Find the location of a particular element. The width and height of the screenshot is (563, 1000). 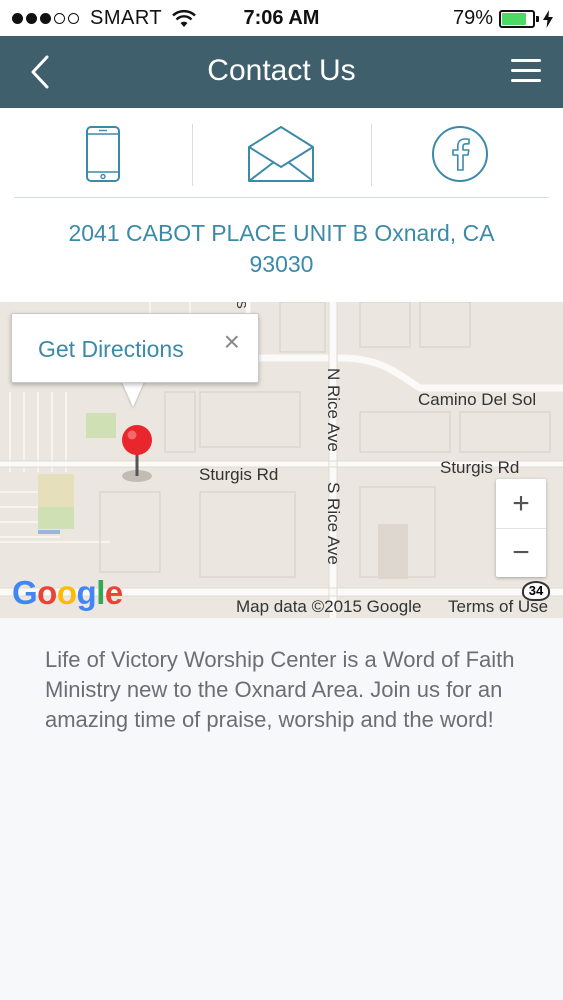

email-icon is located at coordinates (281, 153).